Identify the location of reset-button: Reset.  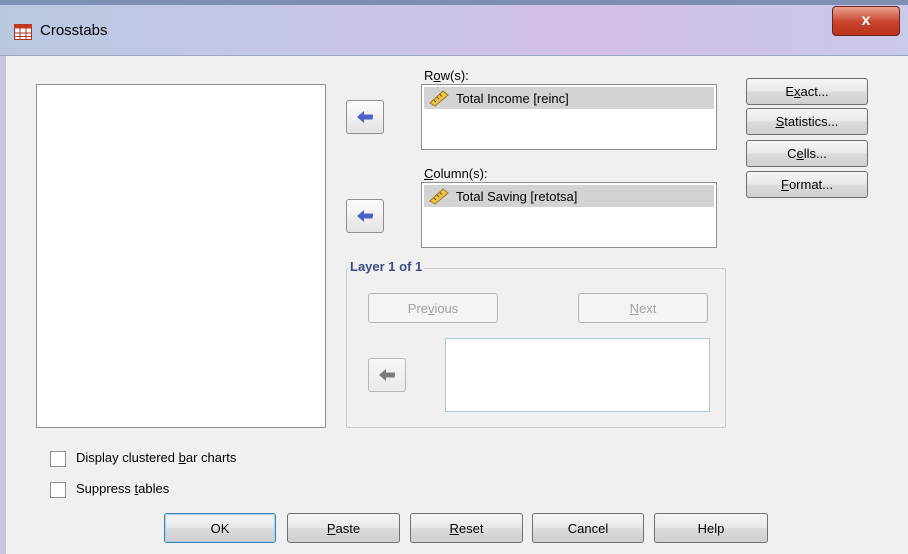
(466, 528).